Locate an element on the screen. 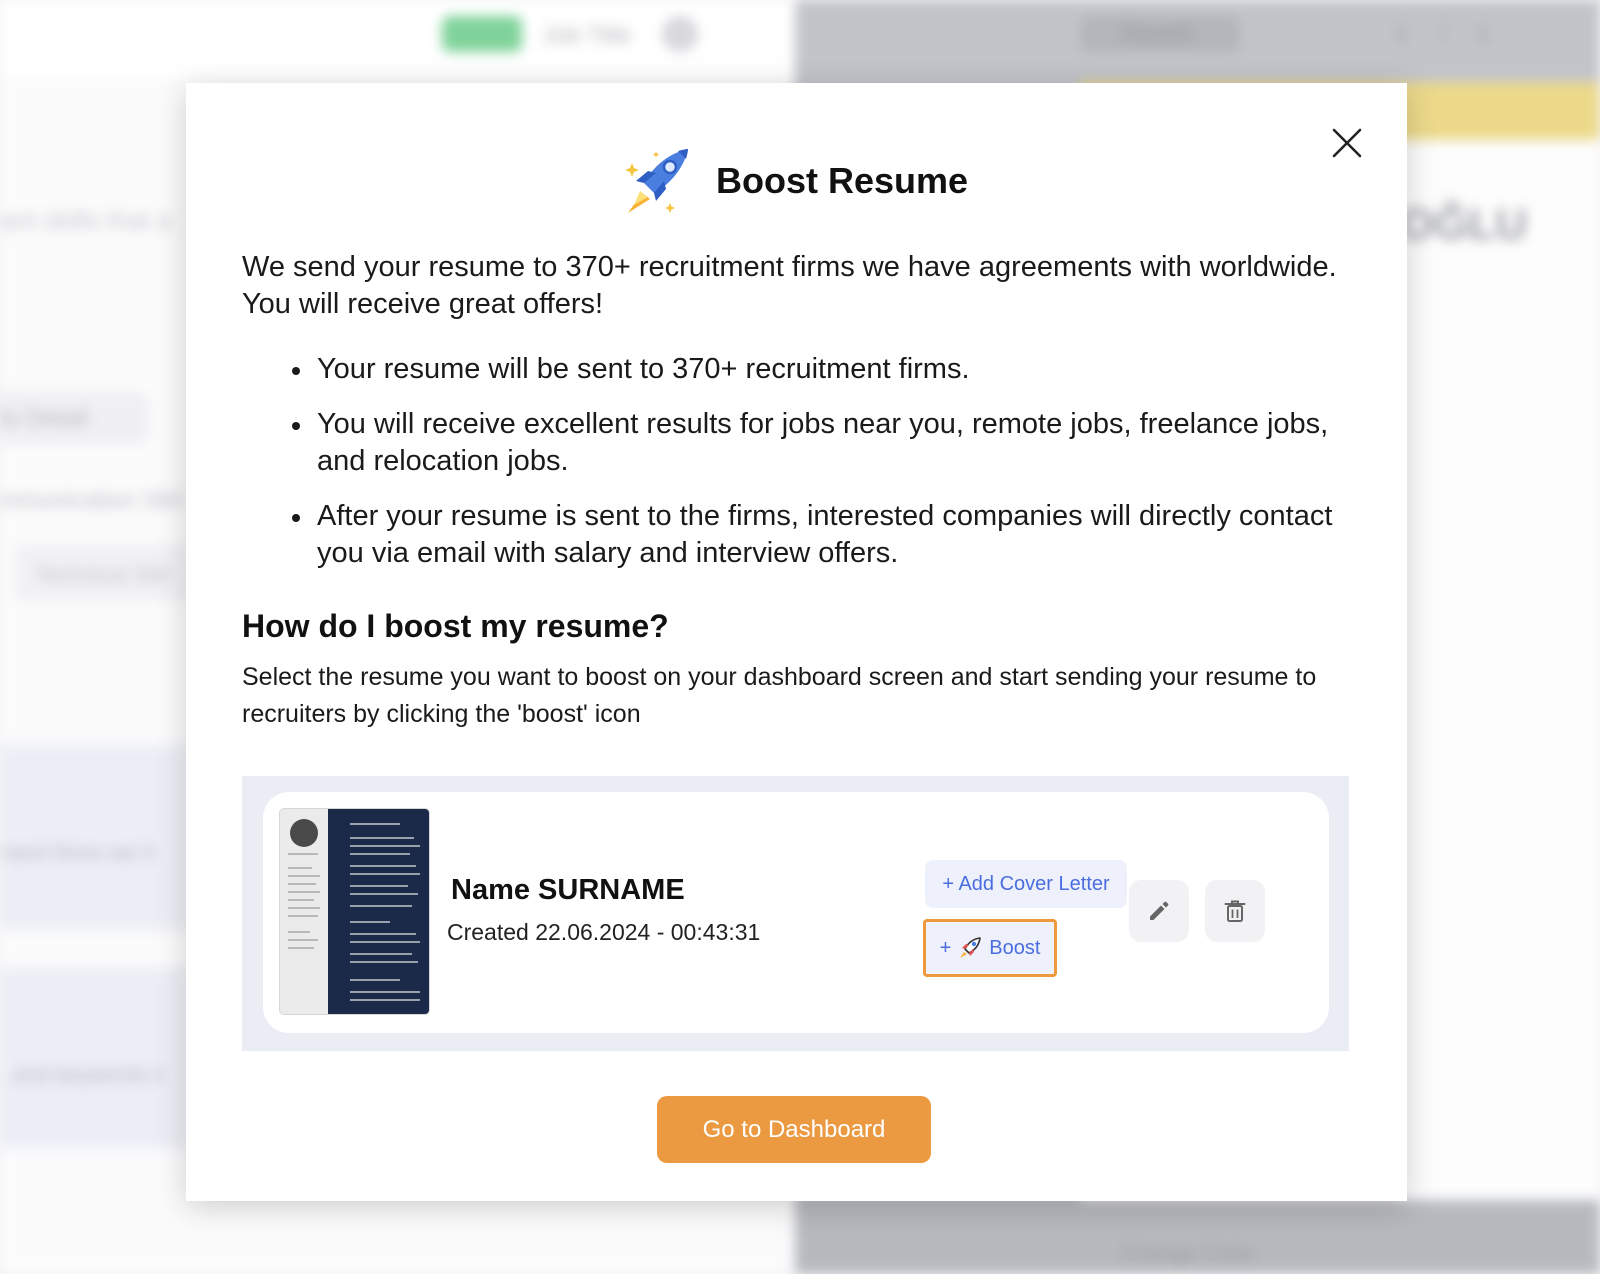 The height and width of the screenshot is (1274, 1600). bg-box-text: ment firms we h is located at coordinates (78, 852).